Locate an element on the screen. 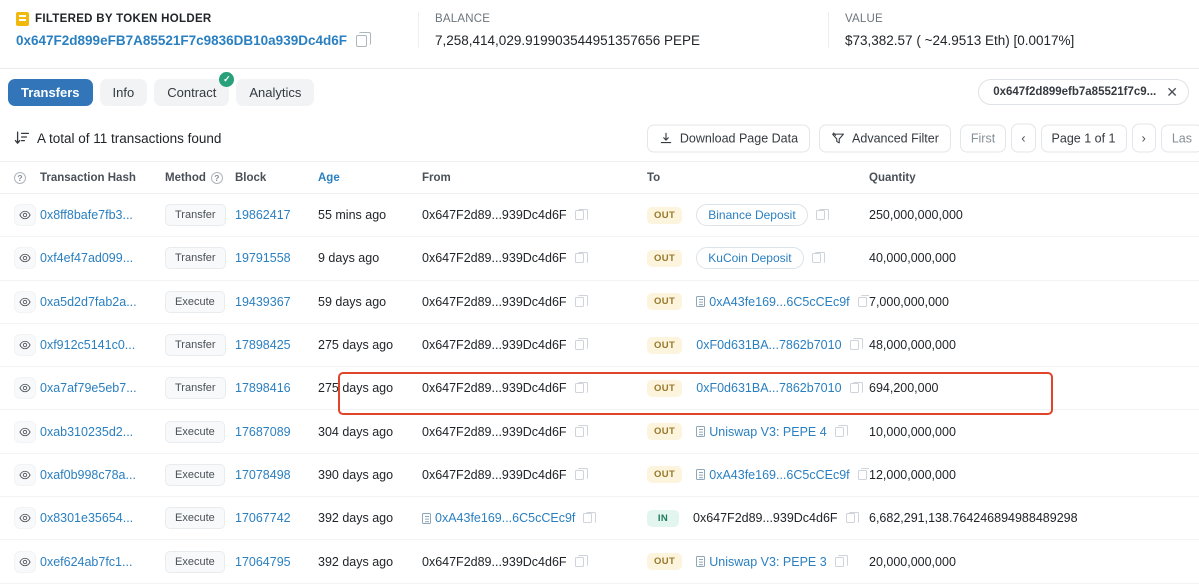 The width and height of the screenshot is (1199, 588). cell-to: OUT Binance Deposit is located at coordinates (758, 215).